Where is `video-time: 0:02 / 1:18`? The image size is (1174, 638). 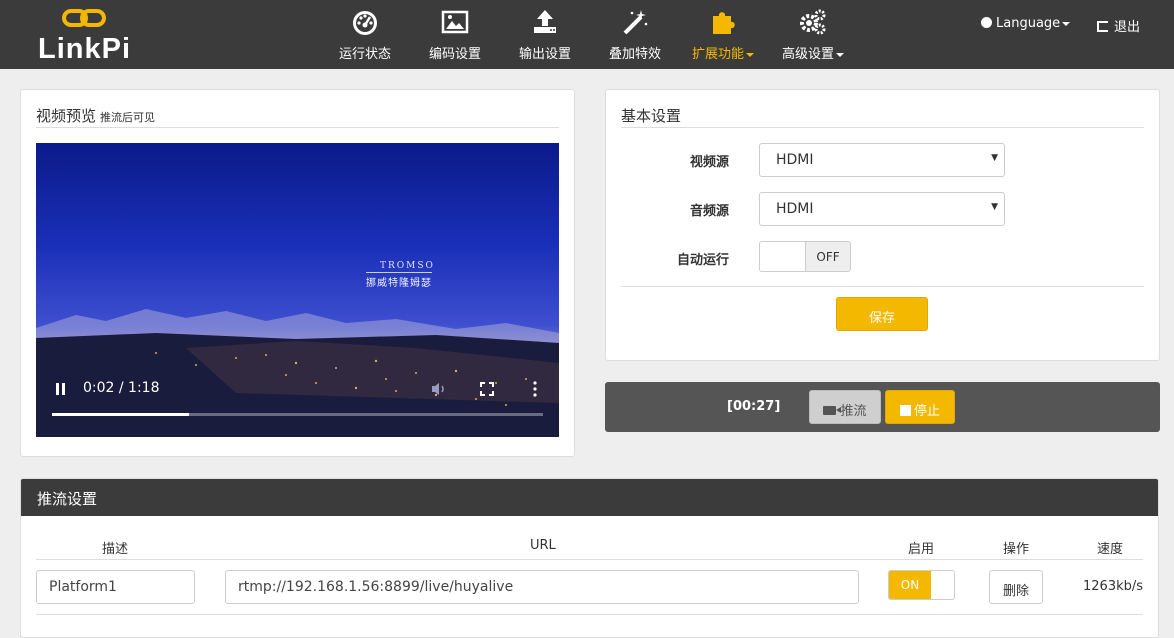 video-time: 0:02 / 1:18 is located at coordinates (121, 388).